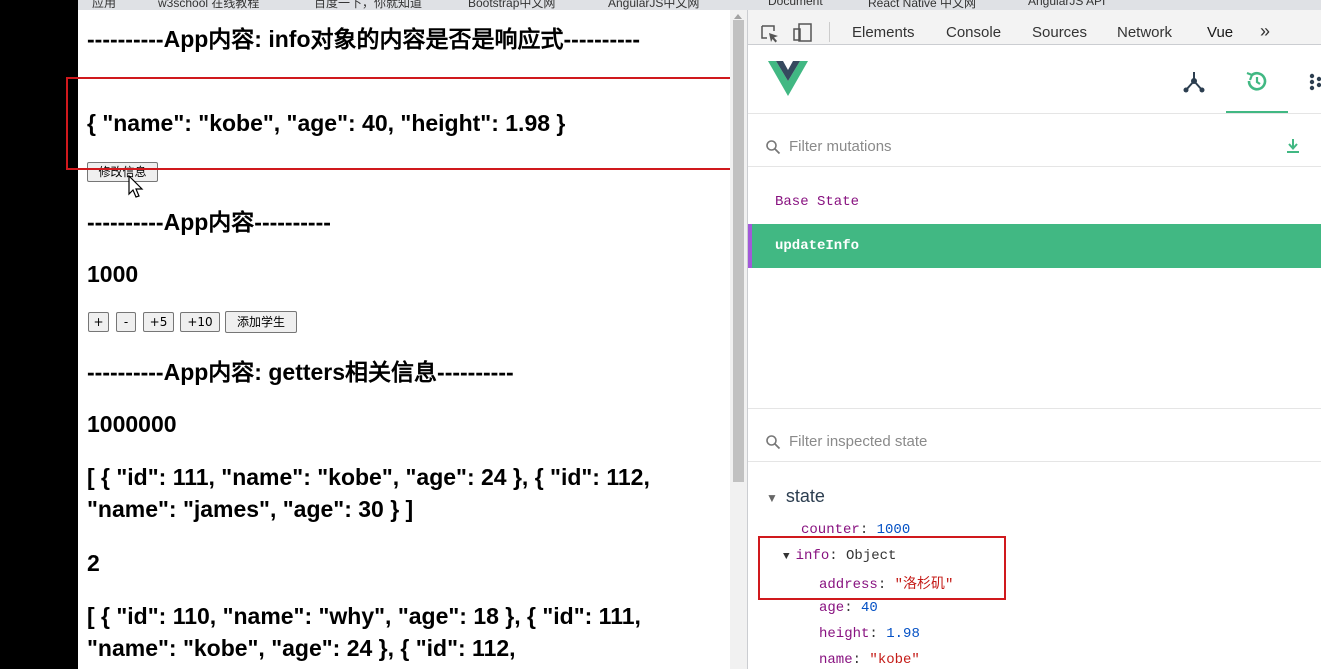 The height and width of the screenshot is (669, 1321). Describe the element at coordinates (805, 496) in the screenshot. I see `state-label: state` at that location.